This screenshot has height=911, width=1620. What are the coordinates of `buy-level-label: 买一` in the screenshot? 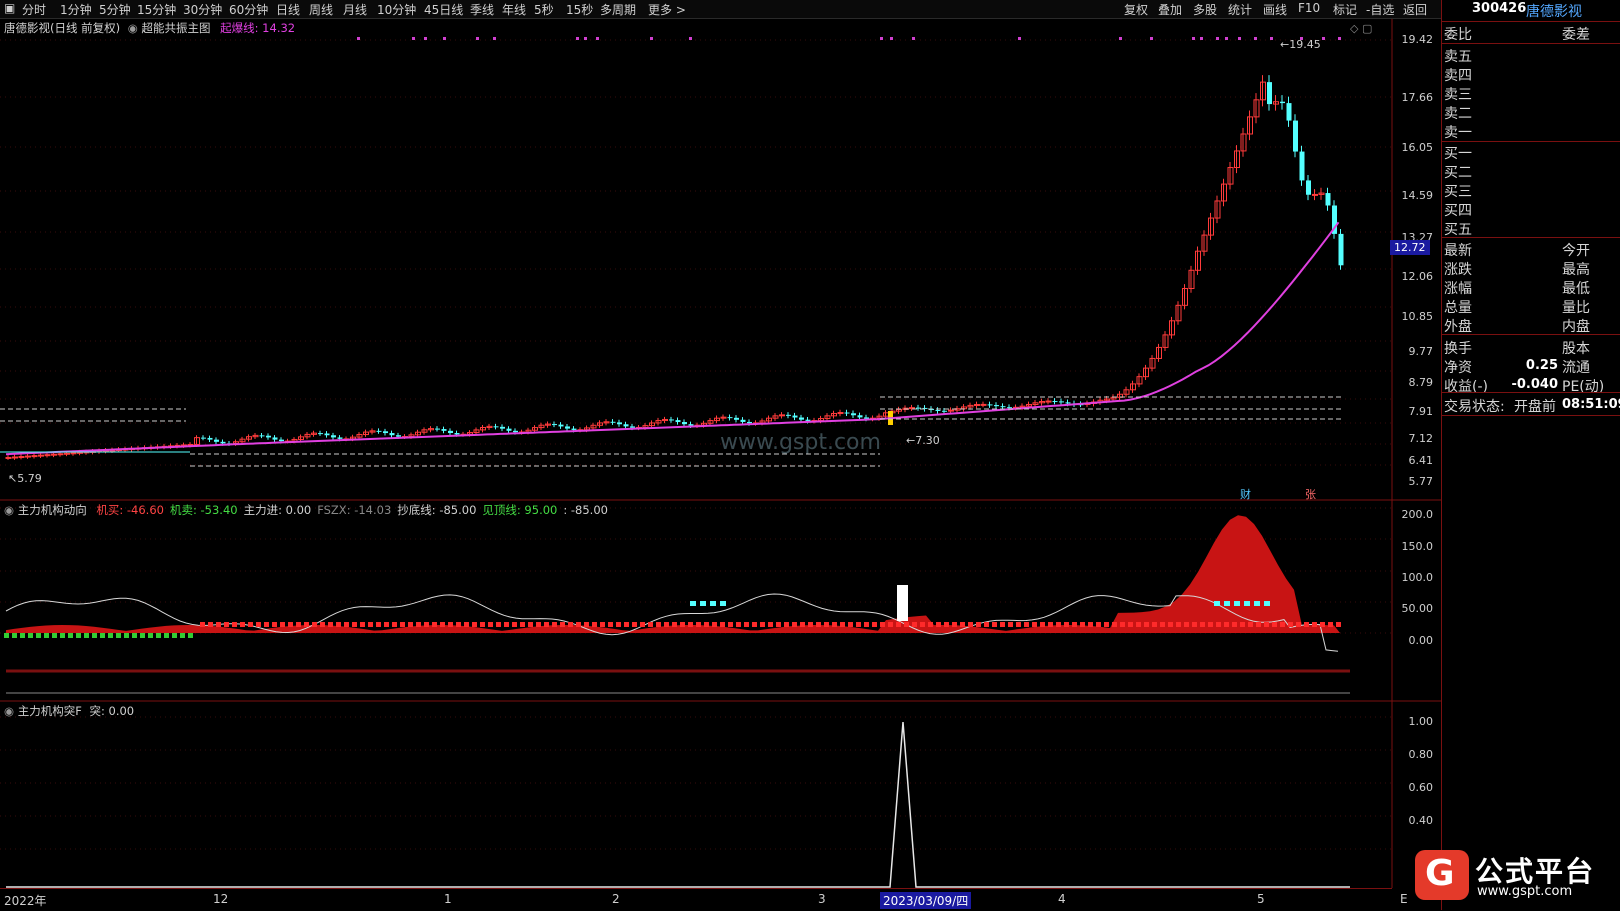 It's located at (1458, 154).